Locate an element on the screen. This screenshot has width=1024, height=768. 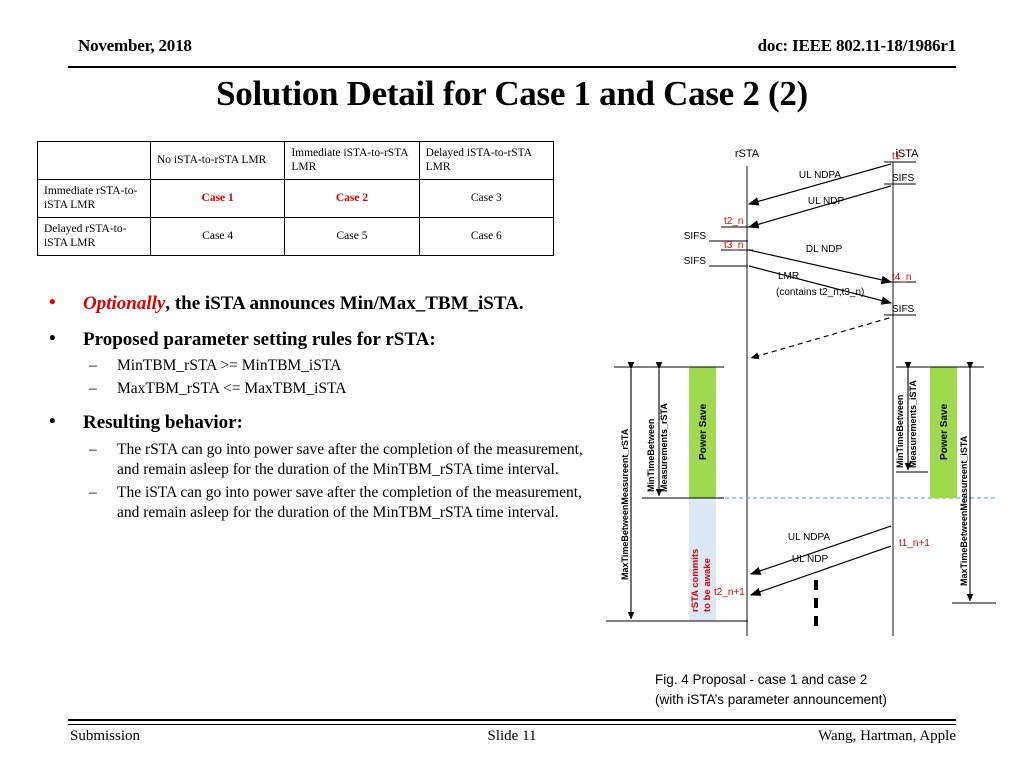
table-corner-cell is located at coordinates (94, 160).